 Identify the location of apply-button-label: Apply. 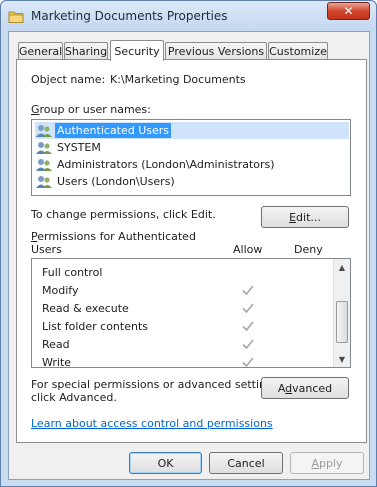
(327, 463).